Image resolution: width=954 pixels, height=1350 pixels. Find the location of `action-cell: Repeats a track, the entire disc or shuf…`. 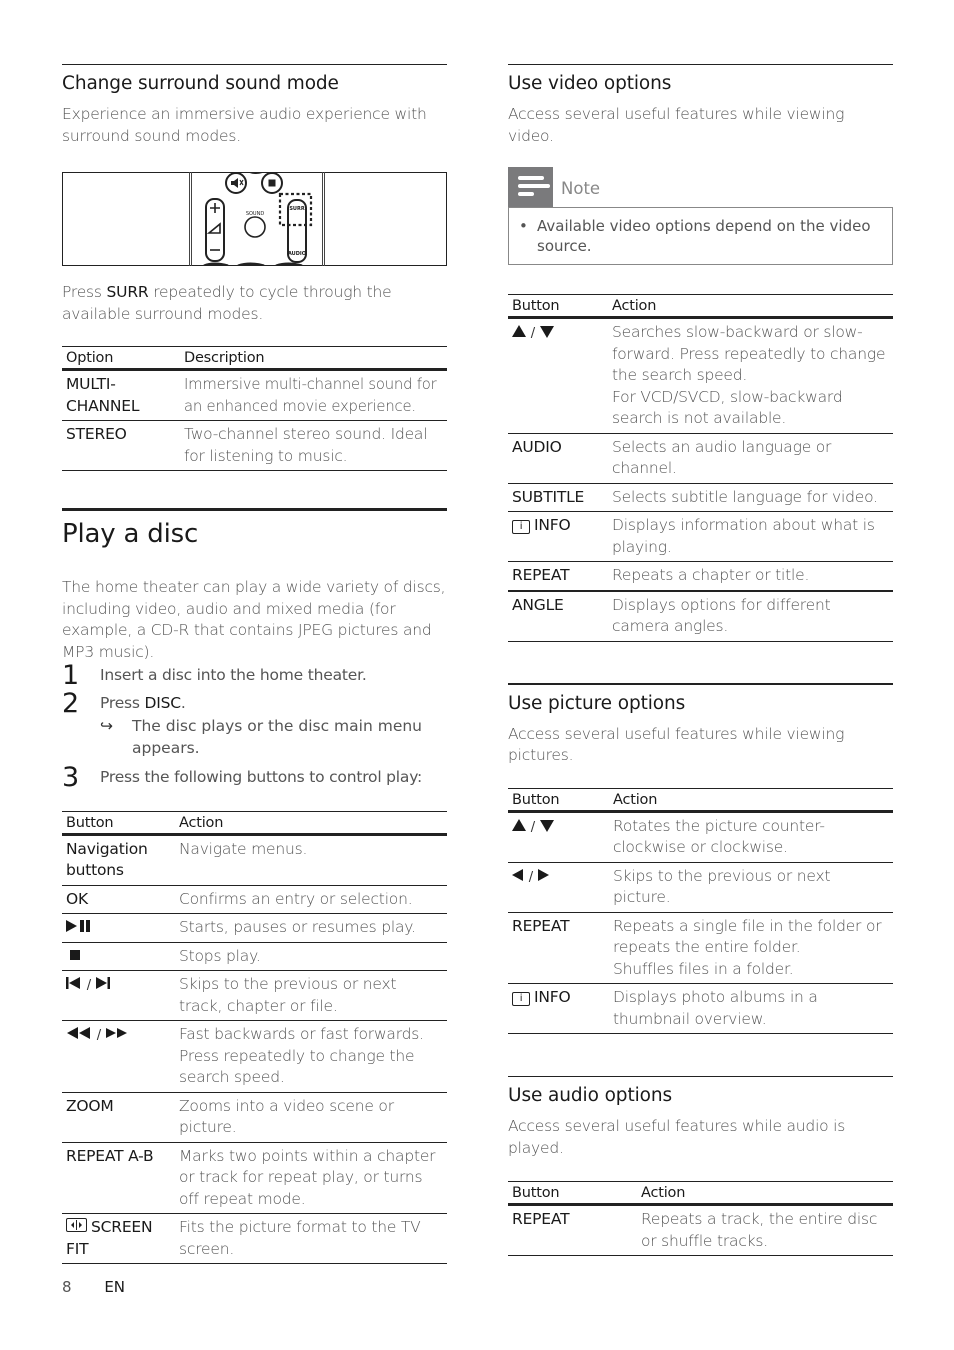

action-cell: Repeats a track, the entire disc or shuf… is located at coordinates (765, 1230).